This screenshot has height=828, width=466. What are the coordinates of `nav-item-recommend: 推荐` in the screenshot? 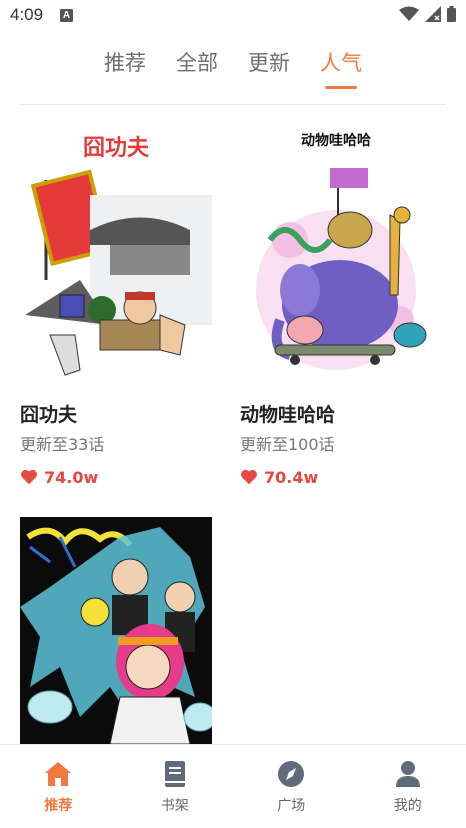 It's located at (58, 786).